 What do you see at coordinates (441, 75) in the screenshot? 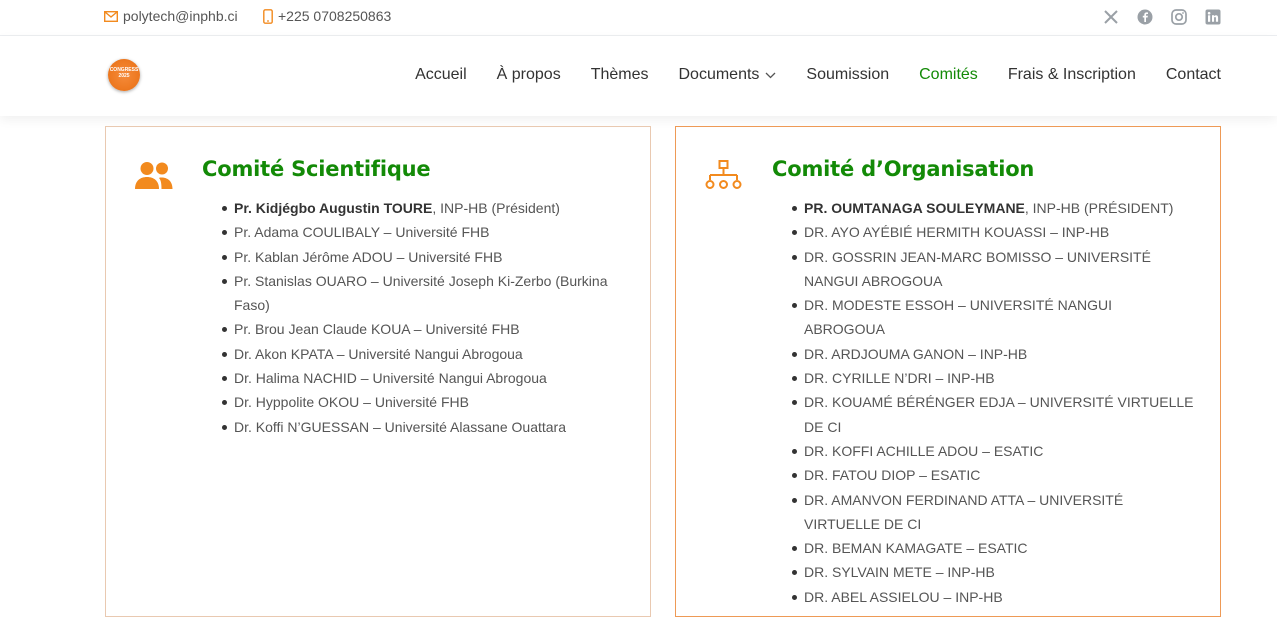
I see `nav-accueil: Accueil` at bounding box center [441, 75].